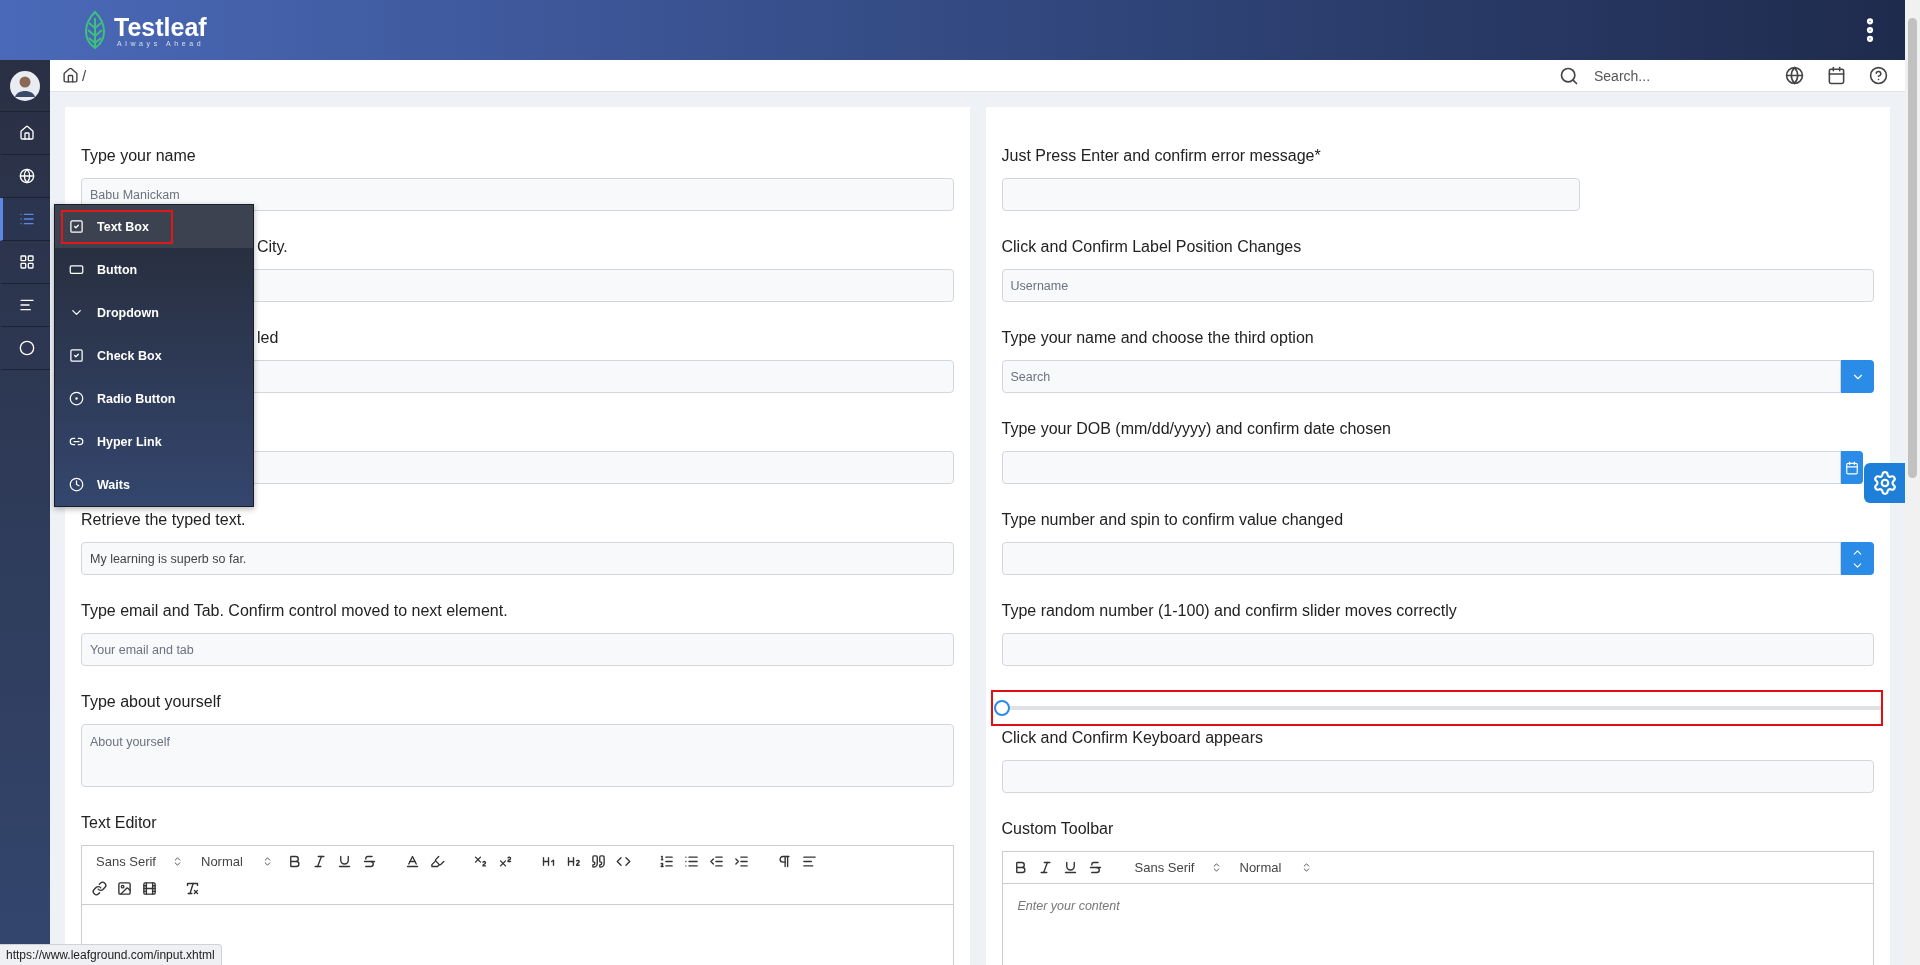 Image resolution: width=1920 pixels, height=965 pixels. Describe the element at coordinates (119, 823) in the screenshot. I see `field-label: Text Editor` at that location.